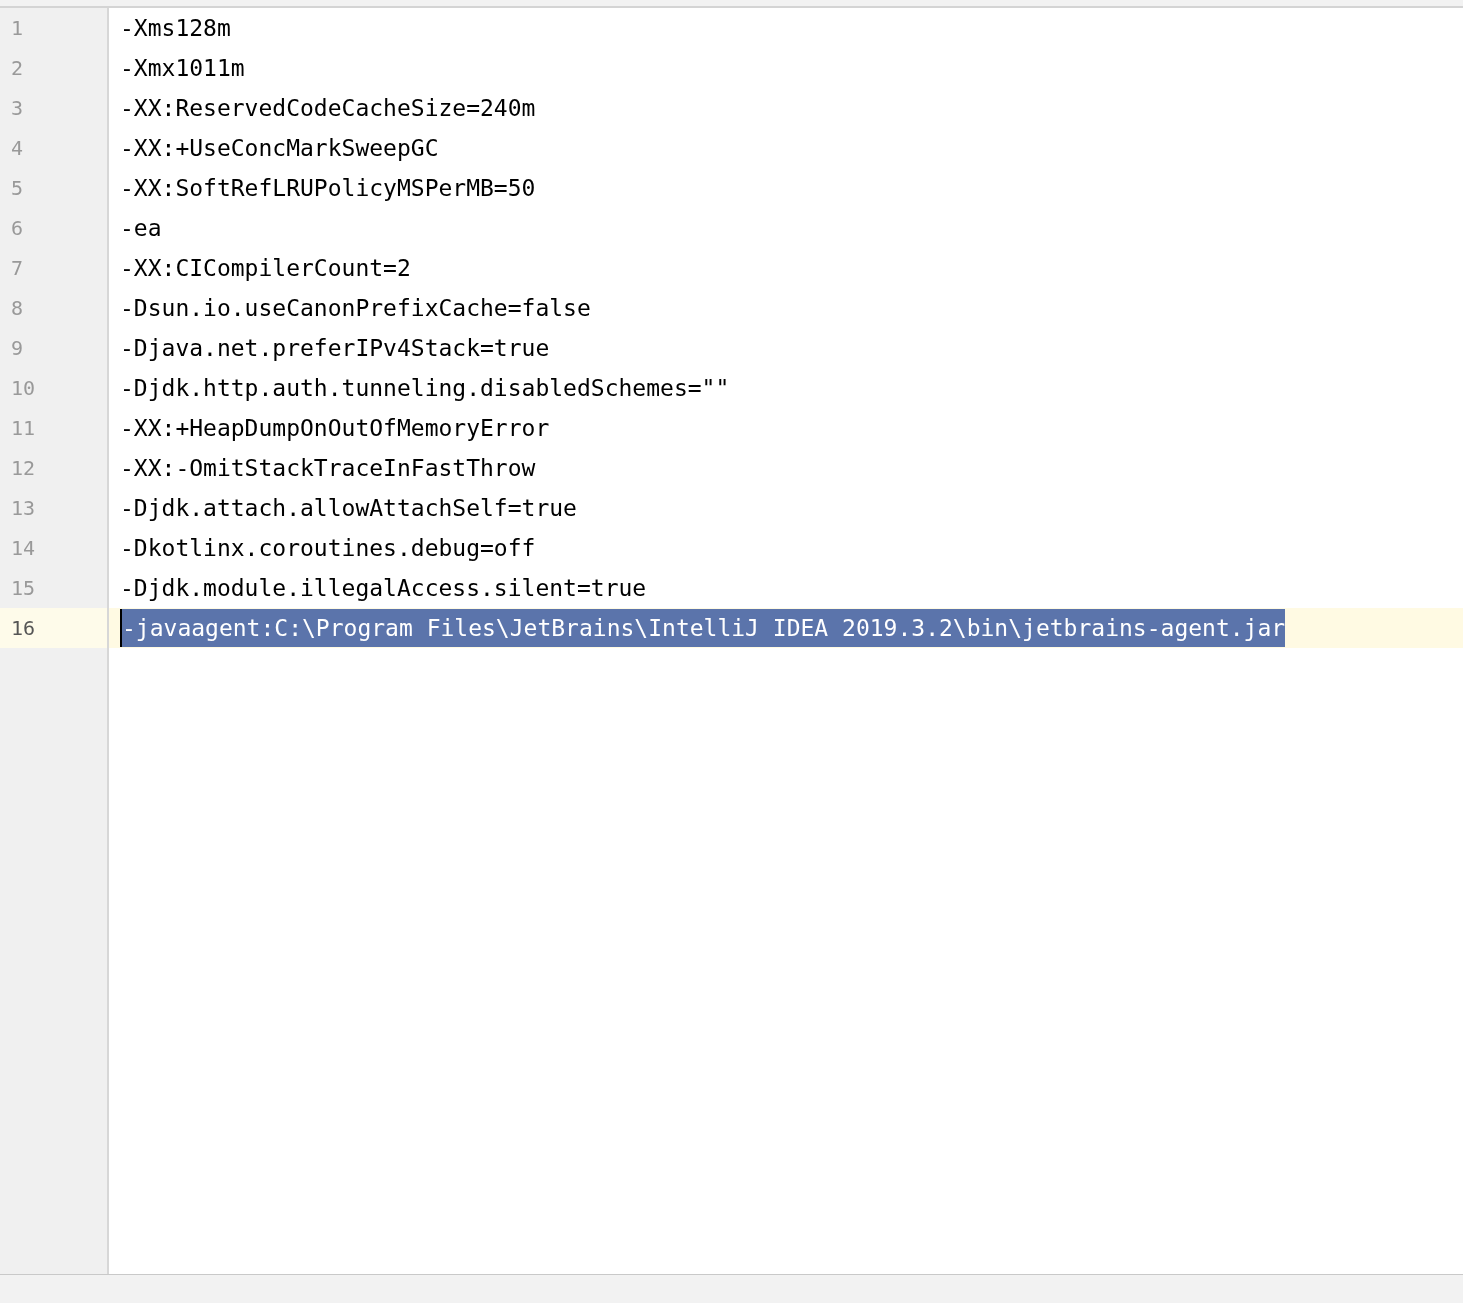 This screenshot has height=1303, width=1463. I want to click on line-number: 6, so click(17, 228).